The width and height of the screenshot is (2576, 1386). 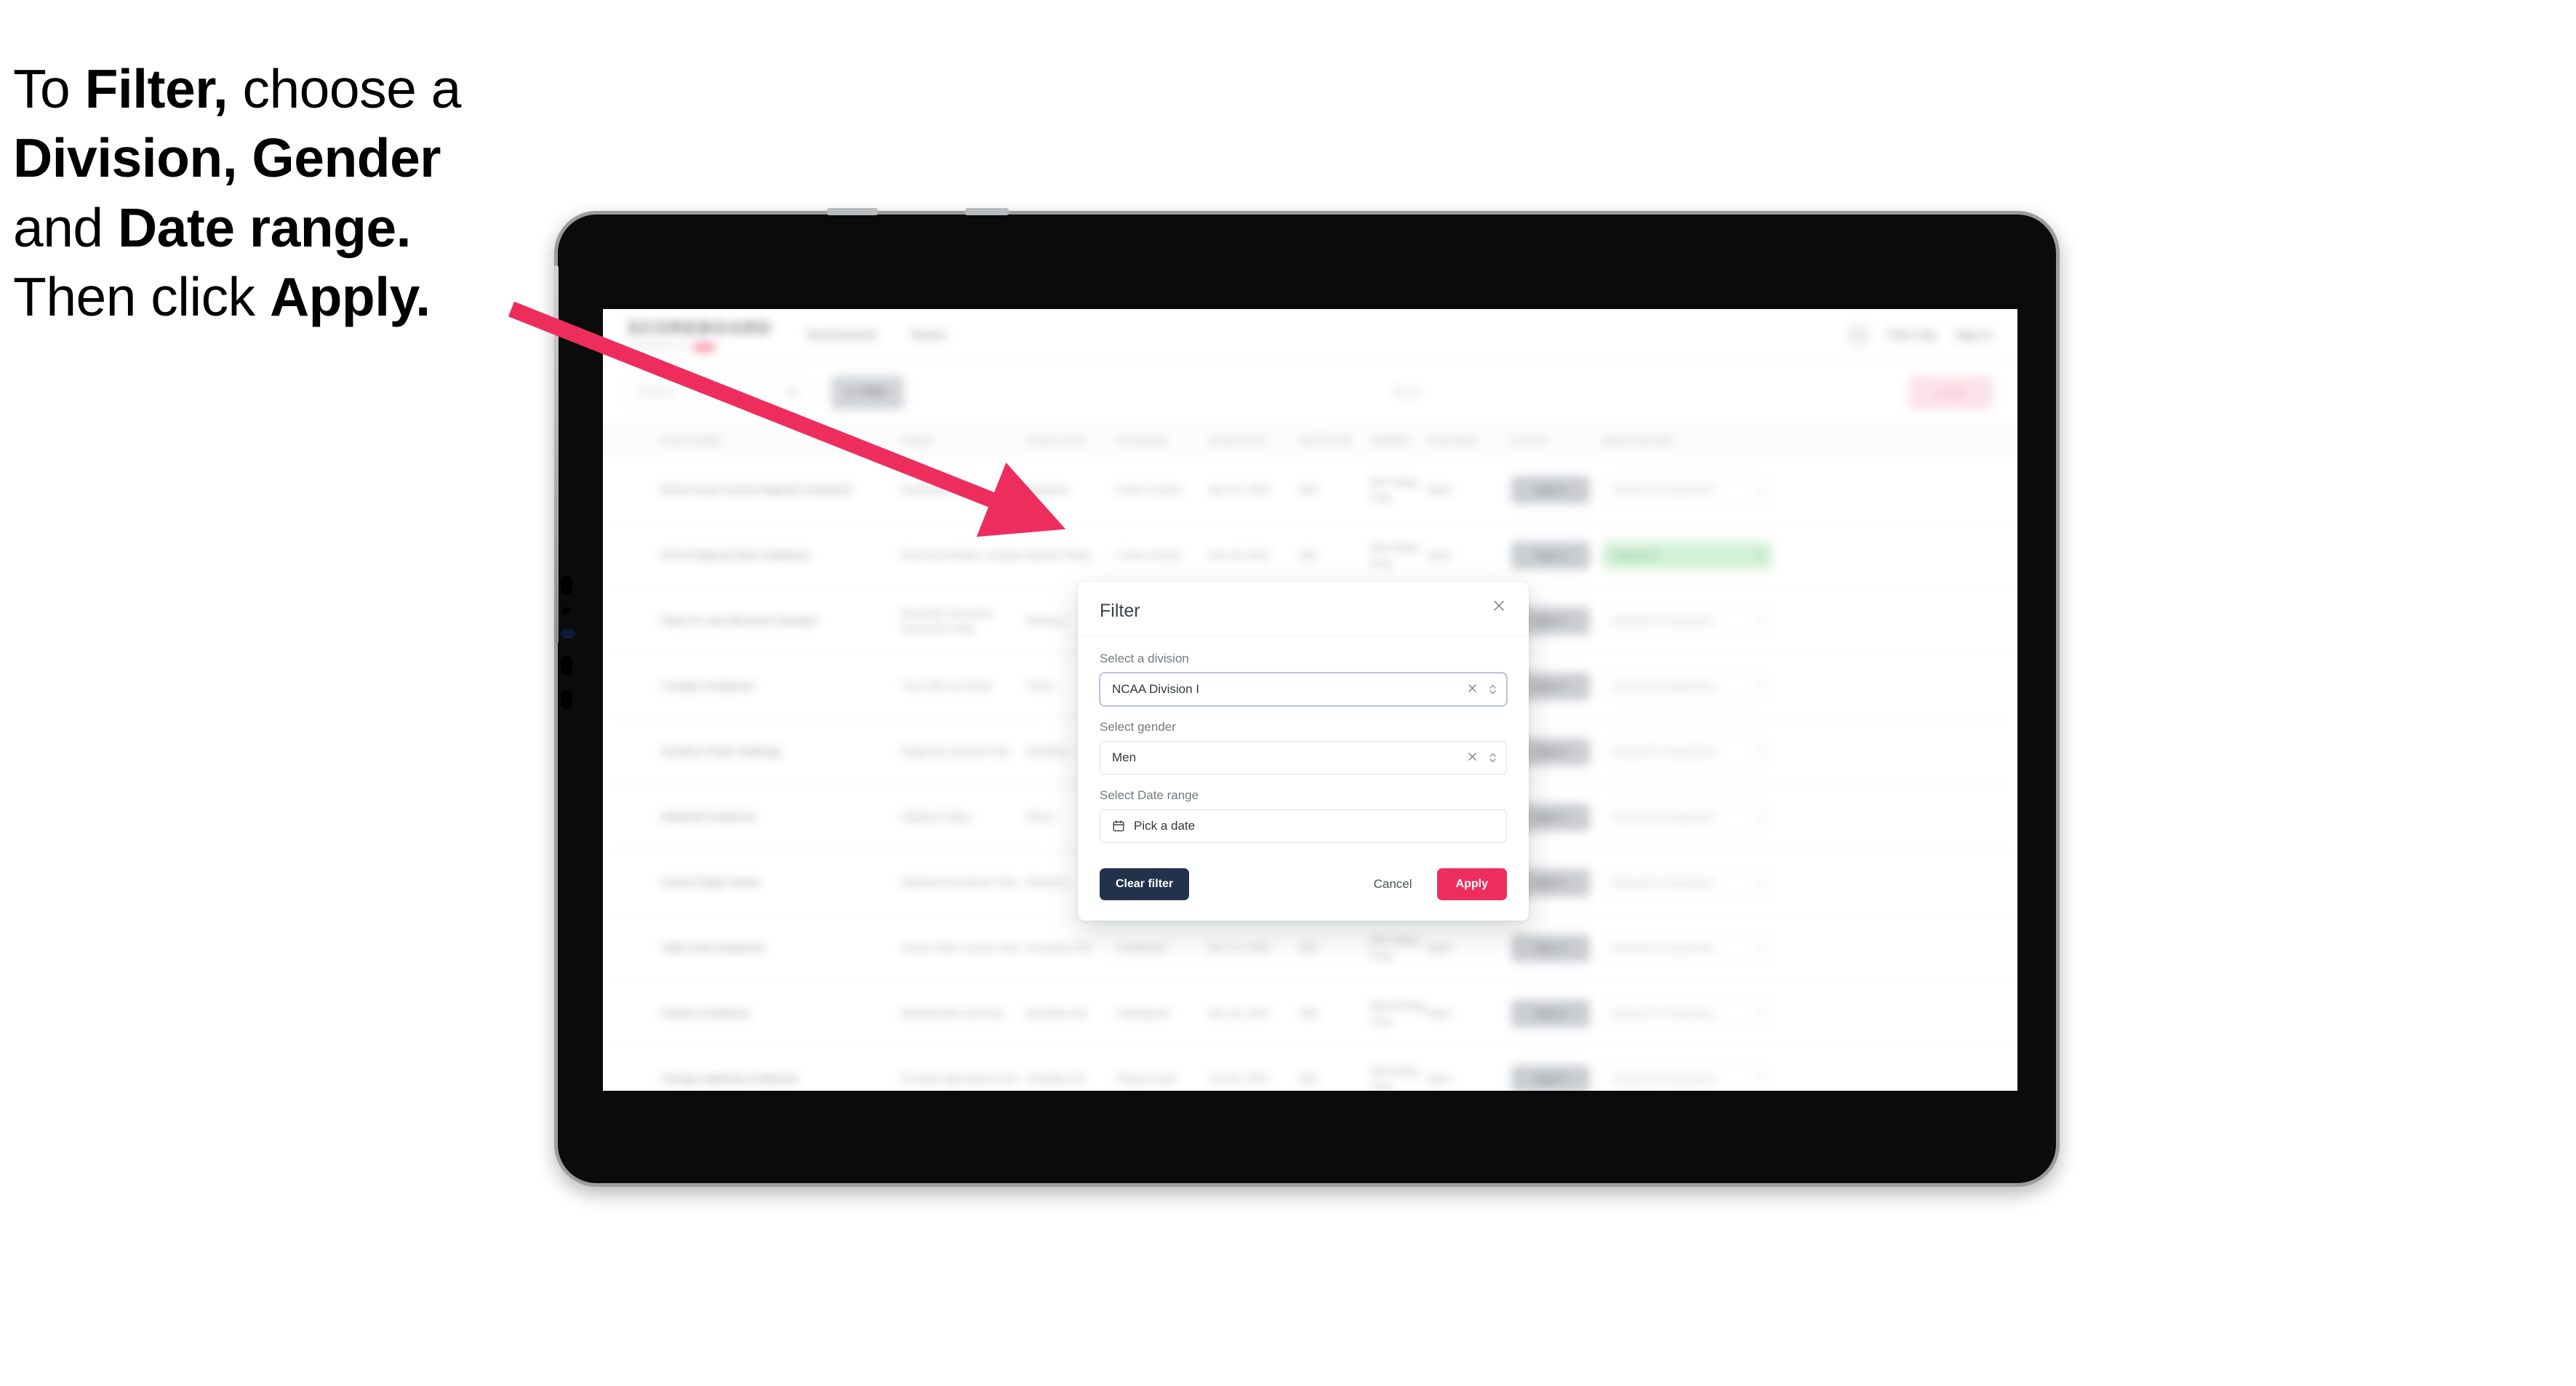 What do you see at coordinates (1118, 827) in the screenshot?
I see `calendar-icon` at bounding box center [1118, 827].